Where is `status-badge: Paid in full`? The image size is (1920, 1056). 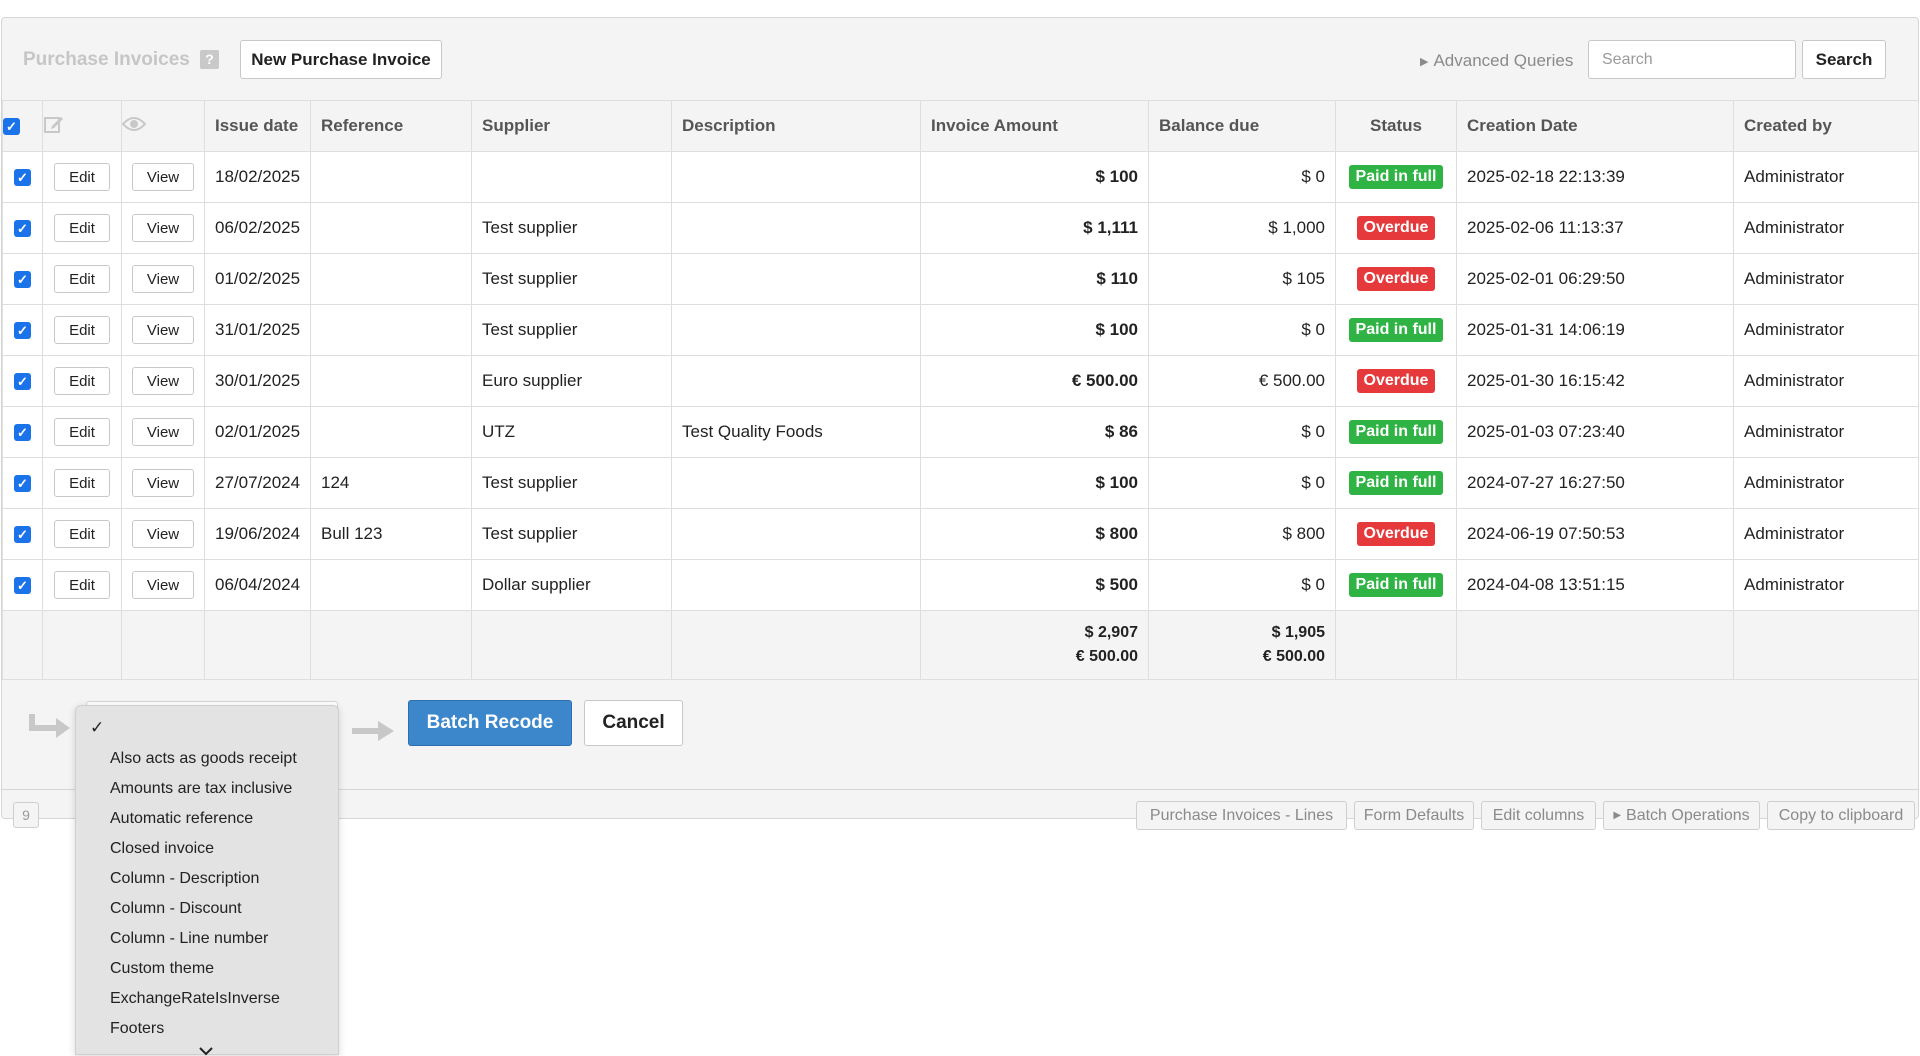
status-badge: Paid in full is located at coordinates (1396, 432).